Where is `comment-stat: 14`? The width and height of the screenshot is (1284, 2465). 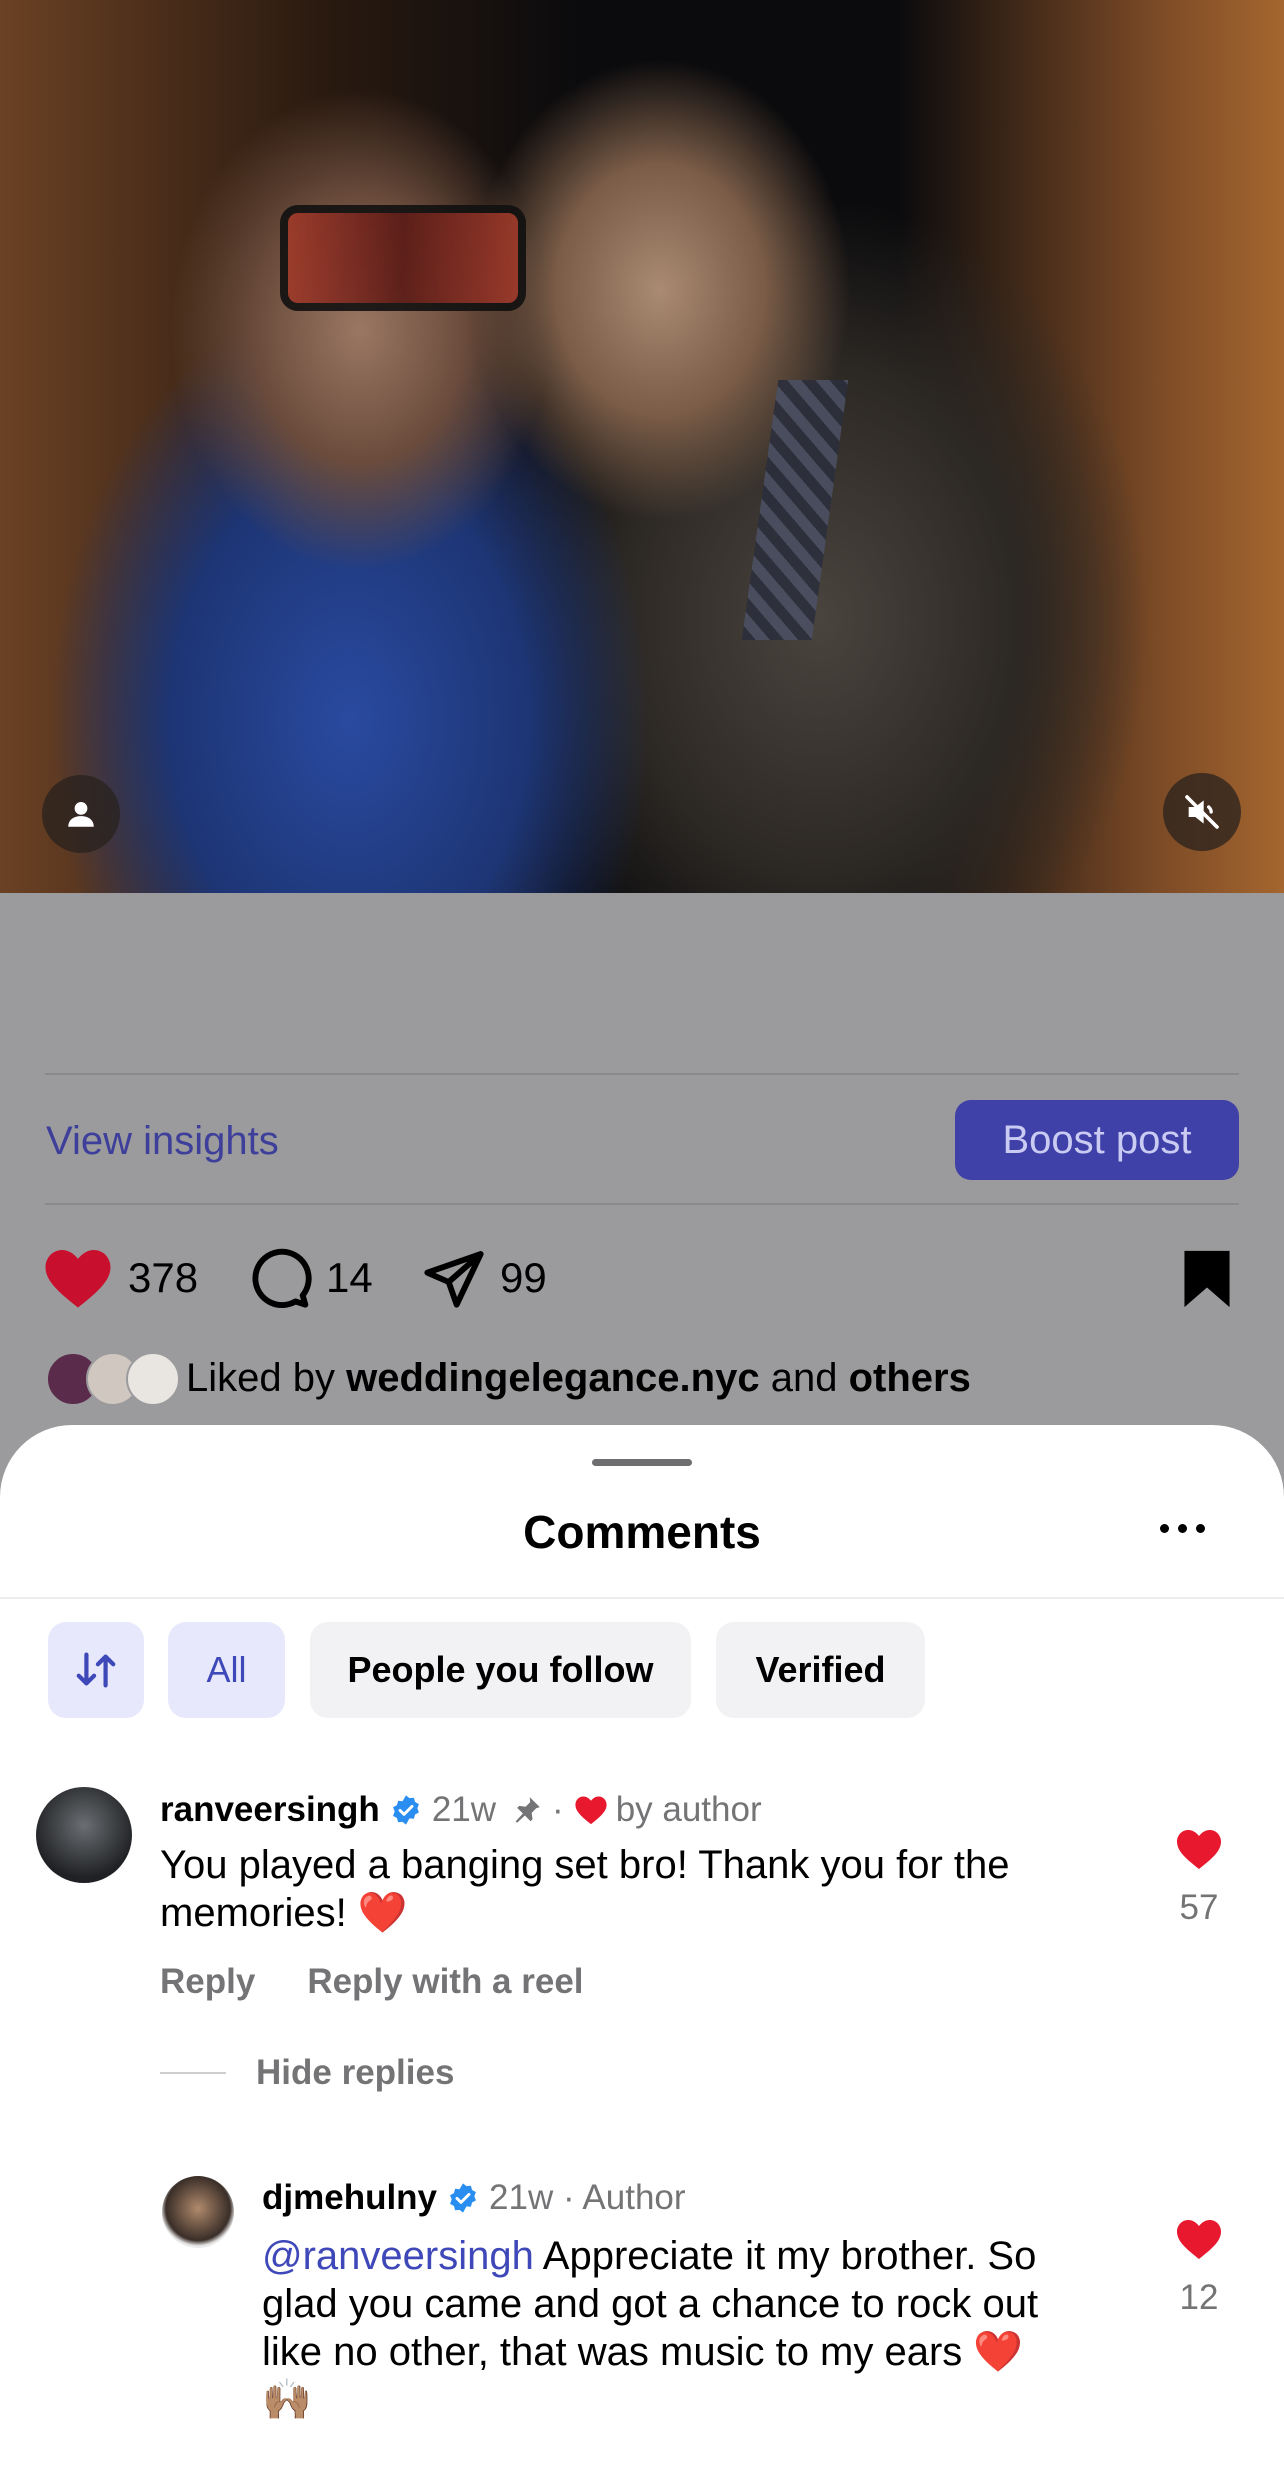
comment-stat: 14 is located at coordinates (310, 1278).